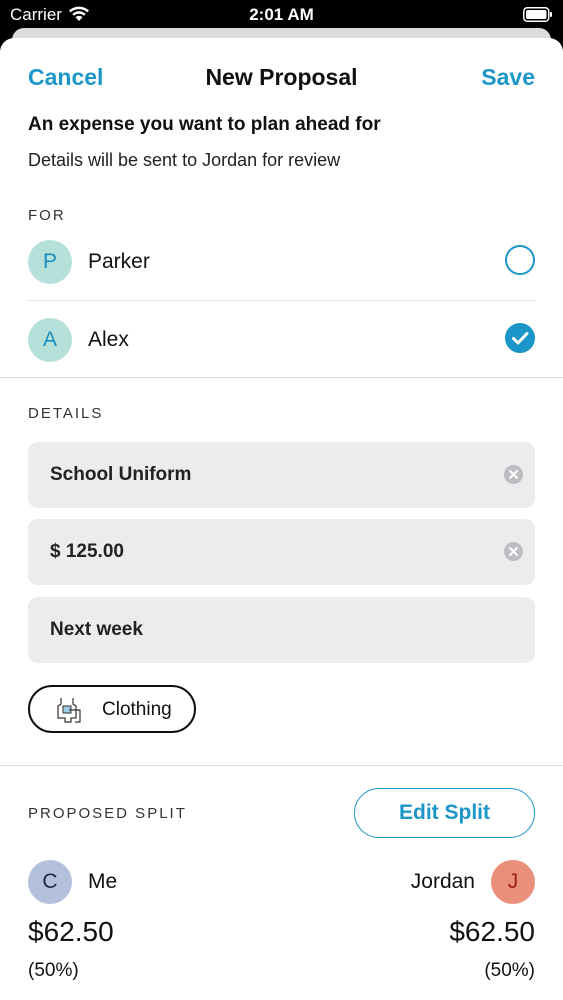  I want to click on page-title: New Proposal, so click(281, 77).